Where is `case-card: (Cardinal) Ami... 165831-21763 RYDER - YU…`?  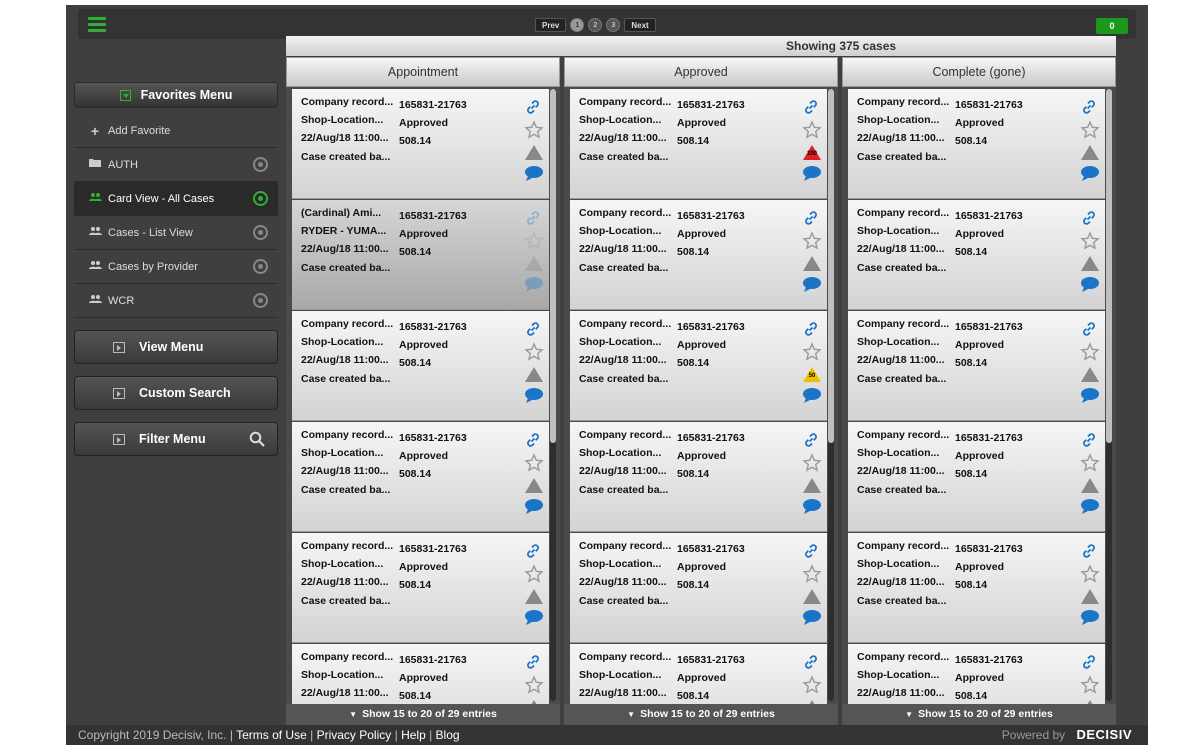 case-card: (Cardinal) Ami... 165831-21763 RYDER - YU… is located at coordinates (420, 255).